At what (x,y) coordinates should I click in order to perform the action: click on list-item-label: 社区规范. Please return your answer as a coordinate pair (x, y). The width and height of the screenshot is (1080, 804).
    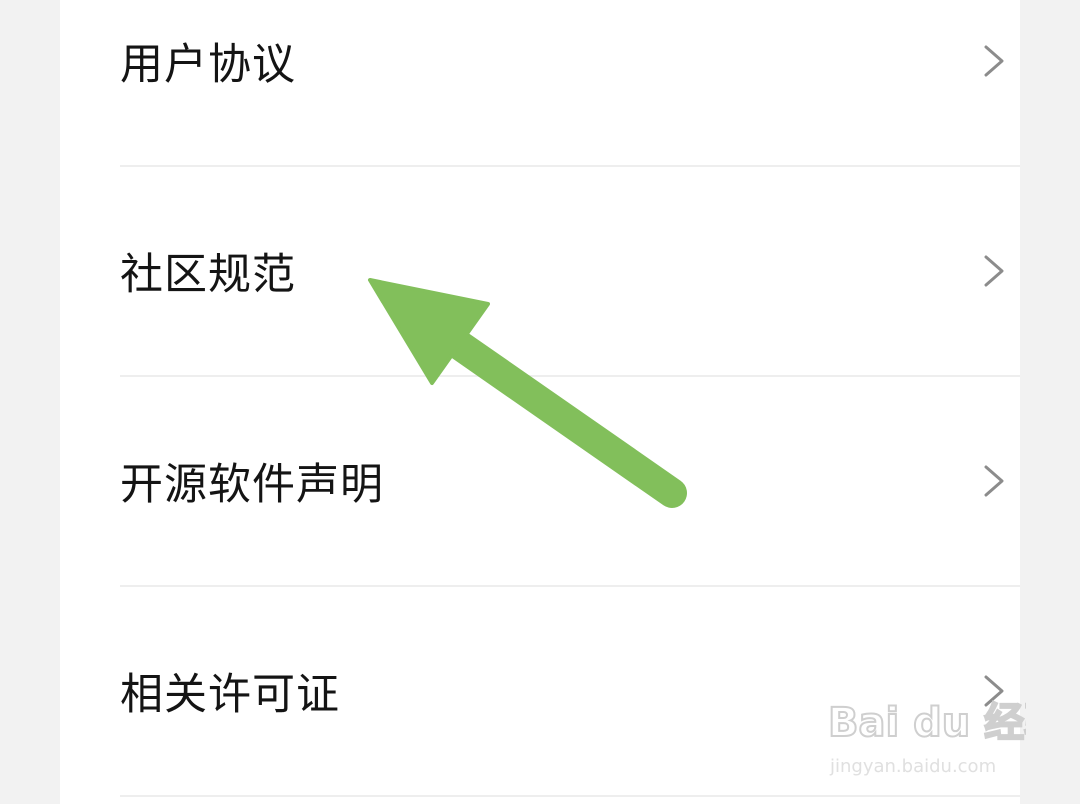
    Looking at the image, I should click on (208, 275).